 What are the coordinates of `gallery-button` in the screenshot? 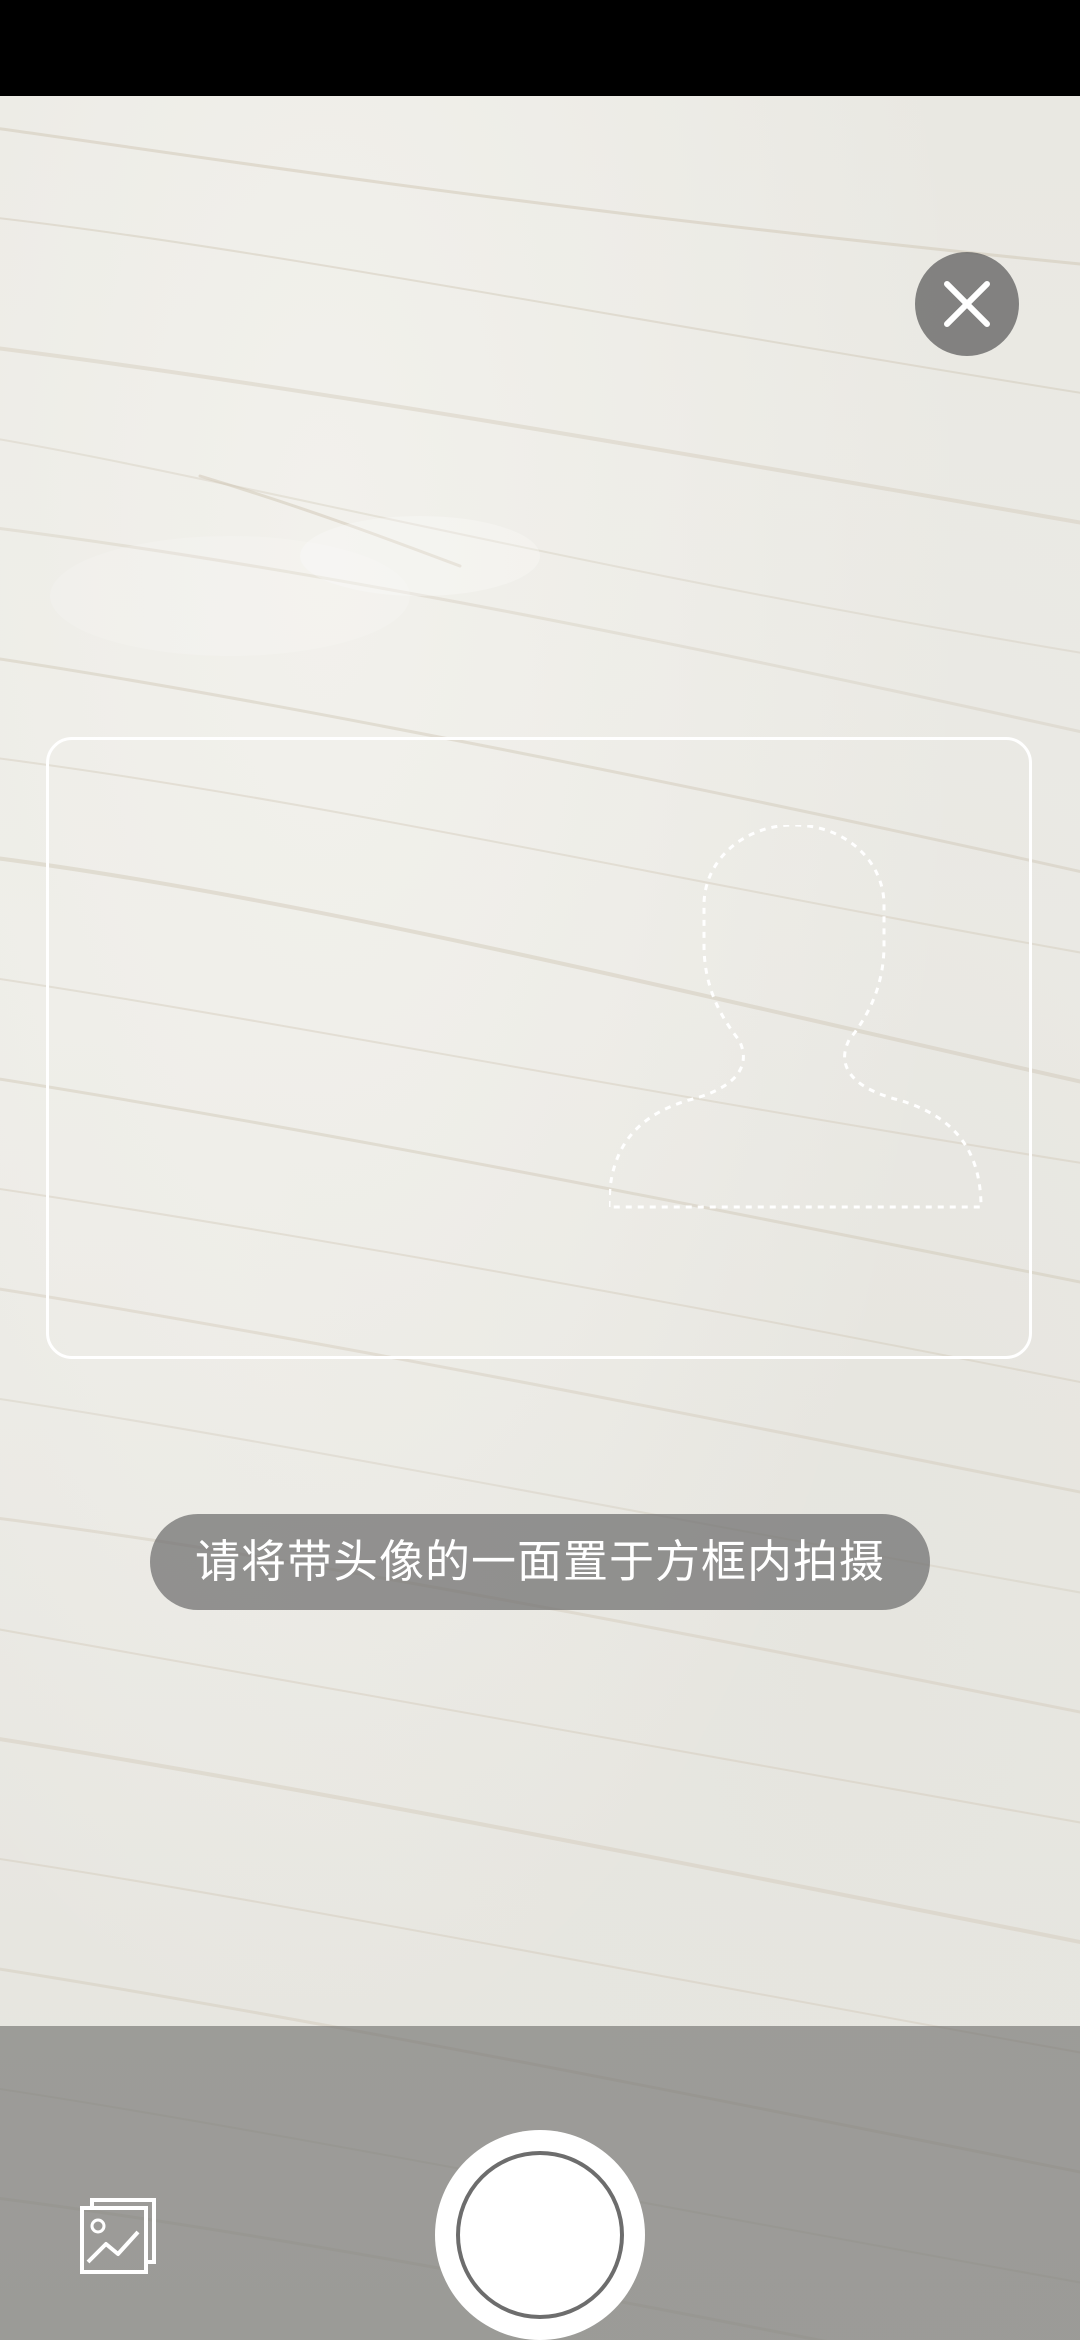 It's located at (118, 2236).